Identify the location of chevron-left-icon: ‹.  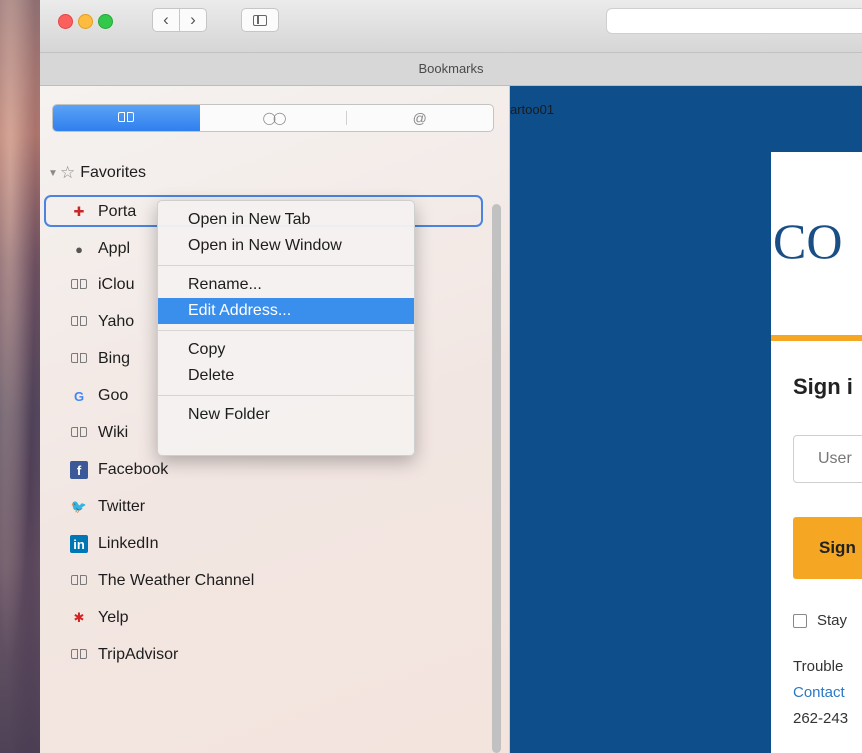
(166, 19).